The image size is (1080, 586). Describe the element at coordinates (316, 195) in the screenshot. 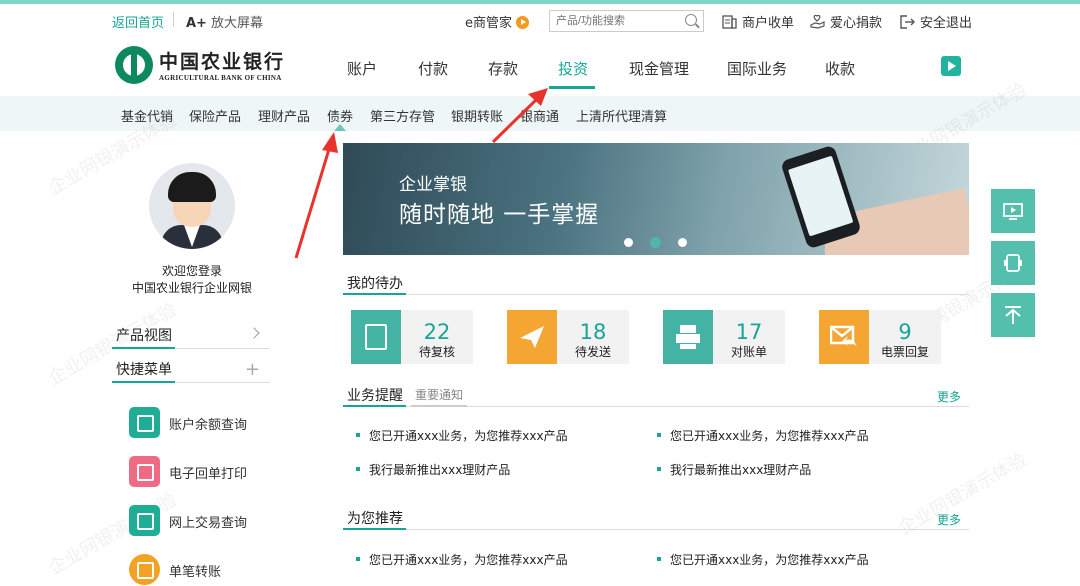

I see `annotation-arrow-to-bonds` at that location.